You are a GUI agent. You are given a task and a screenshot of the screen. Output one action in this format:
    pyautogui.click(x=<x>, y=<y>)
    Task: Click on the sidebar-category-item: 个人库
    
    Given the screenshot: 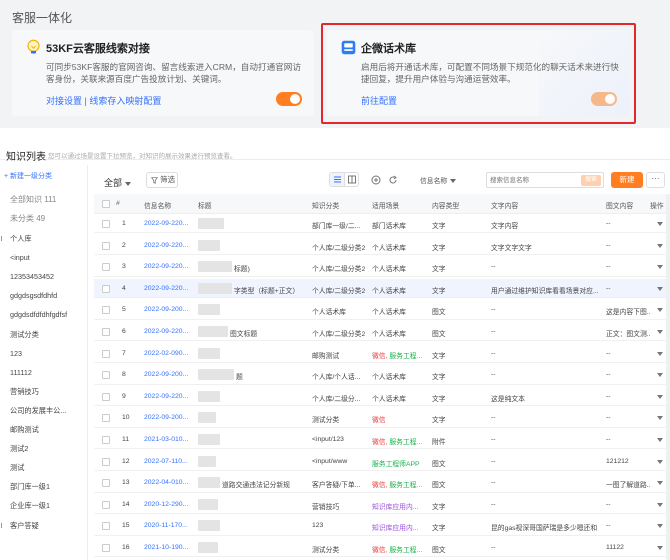 What is the action you would take?
    pyautogui.click(x=21, y=239)
    